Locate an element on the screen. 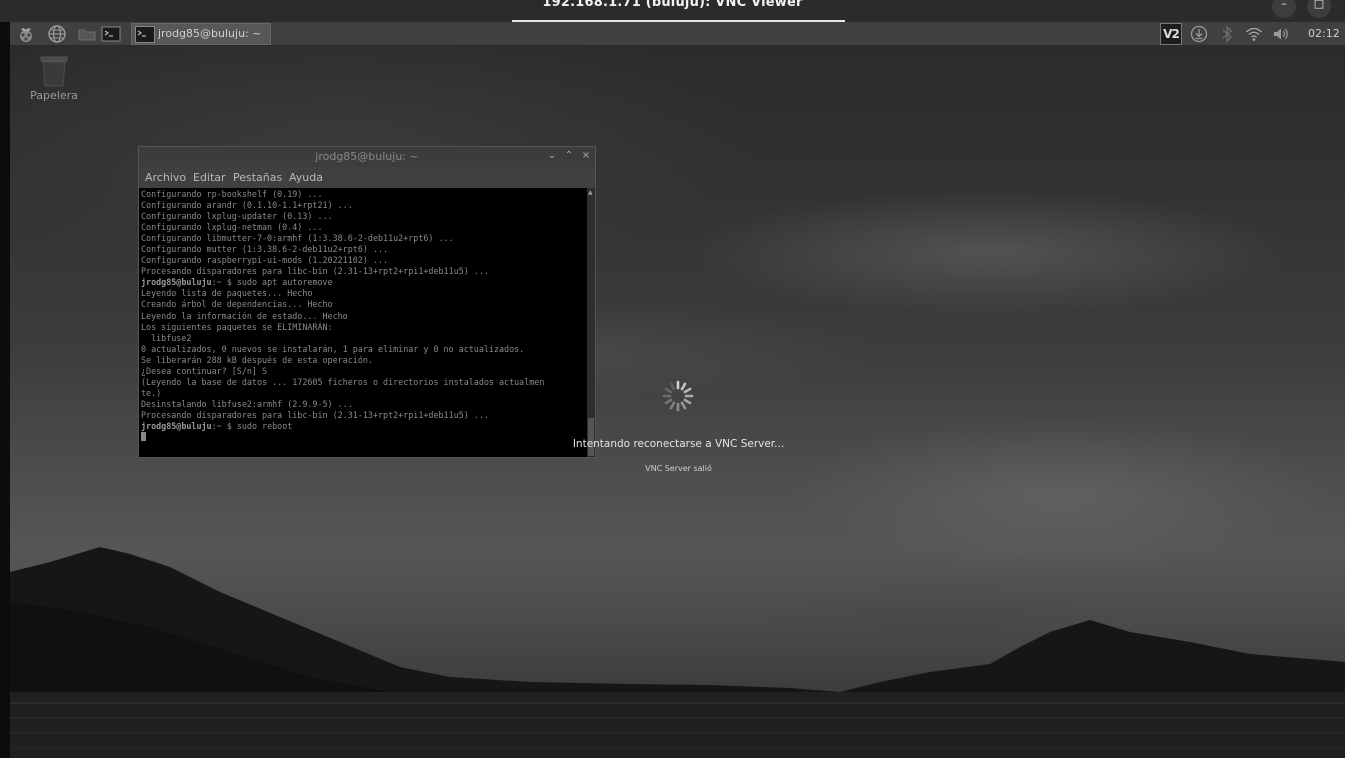  trash-icon is located at coordinates (54, 71).